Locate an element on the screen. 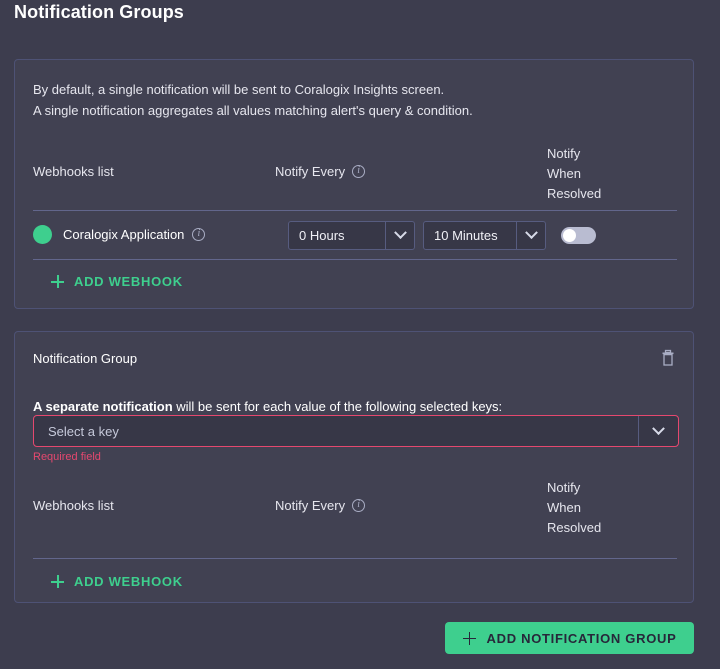  delete-notification-group-button is located at coordinates (668, 358).